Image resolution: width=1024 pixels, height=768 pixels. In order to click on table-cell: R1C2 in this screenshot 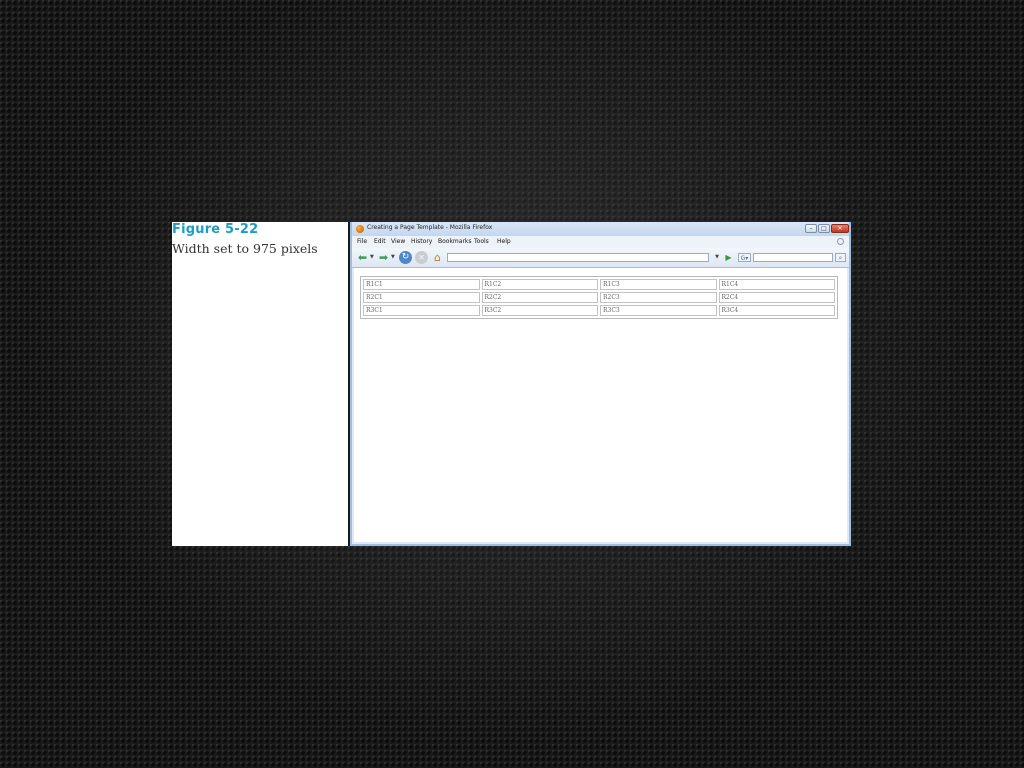, I will do `click(539, 284)`.